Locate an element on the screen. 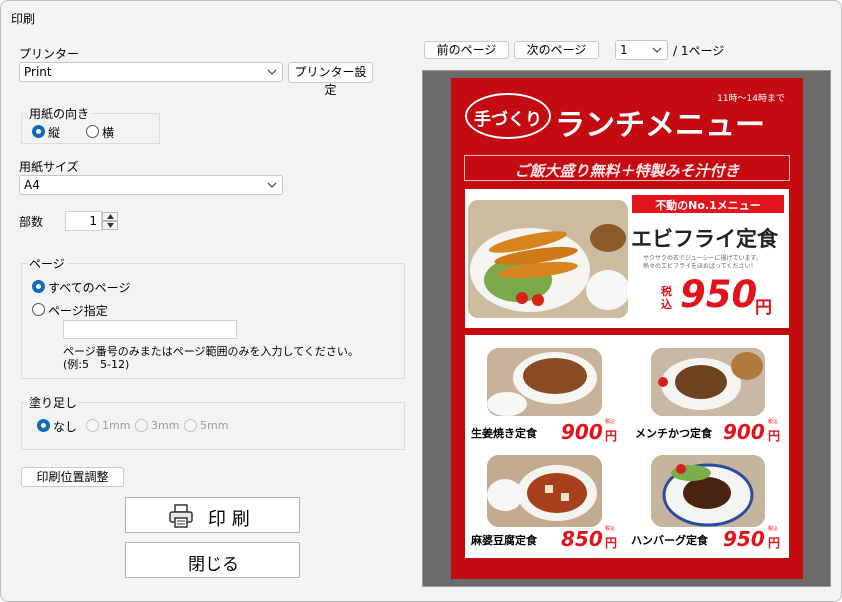 This screenshot has width=842, height=602. stepper-down-button is located at coordinates (110, 225).